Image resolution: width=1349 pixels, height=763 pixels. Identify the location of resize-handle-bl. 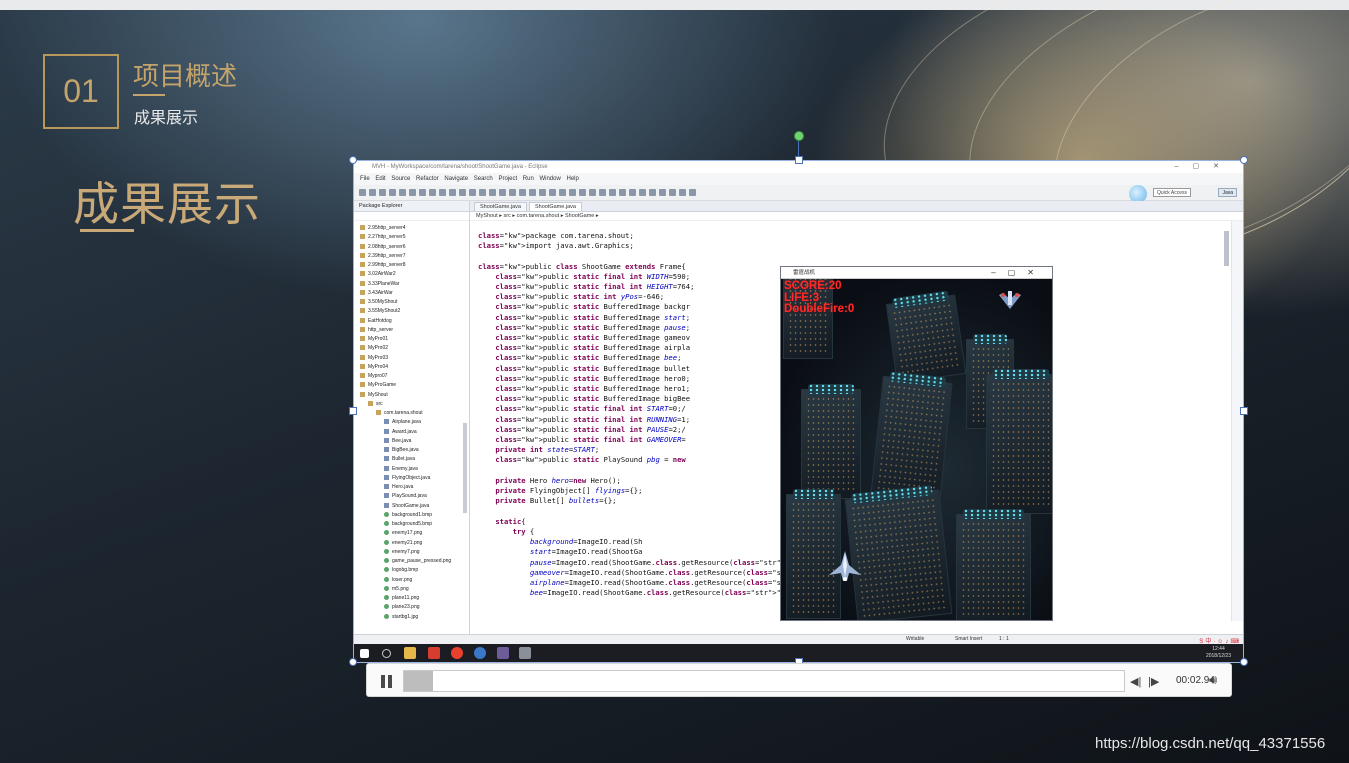
(353, 662).